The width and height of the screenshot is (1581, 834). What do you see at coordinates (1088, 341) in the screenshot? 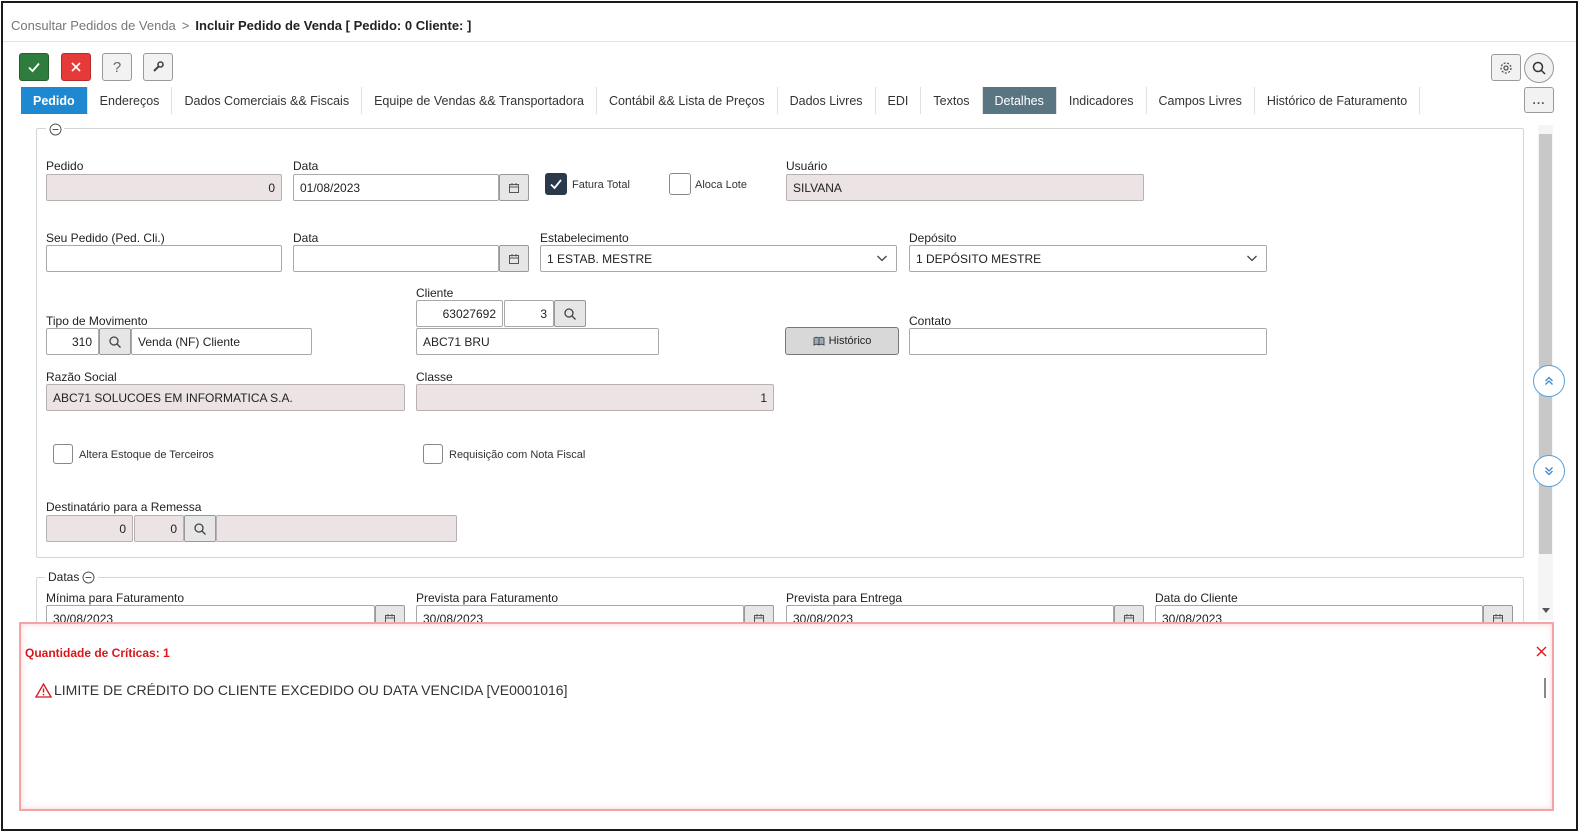
I see `contato-field` at bounding box center [1088, 341].